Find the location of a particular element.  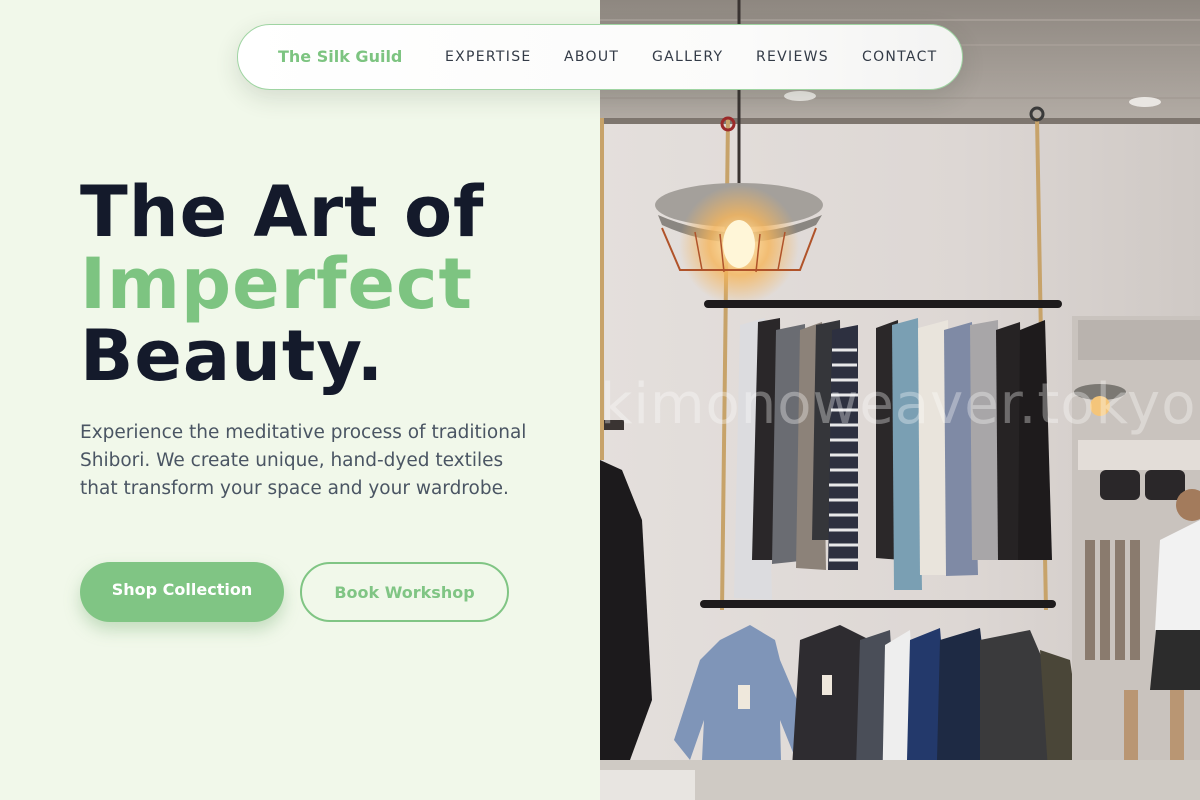

nav-link-reviews: REVIEWS is located at coordinates (792, 57).